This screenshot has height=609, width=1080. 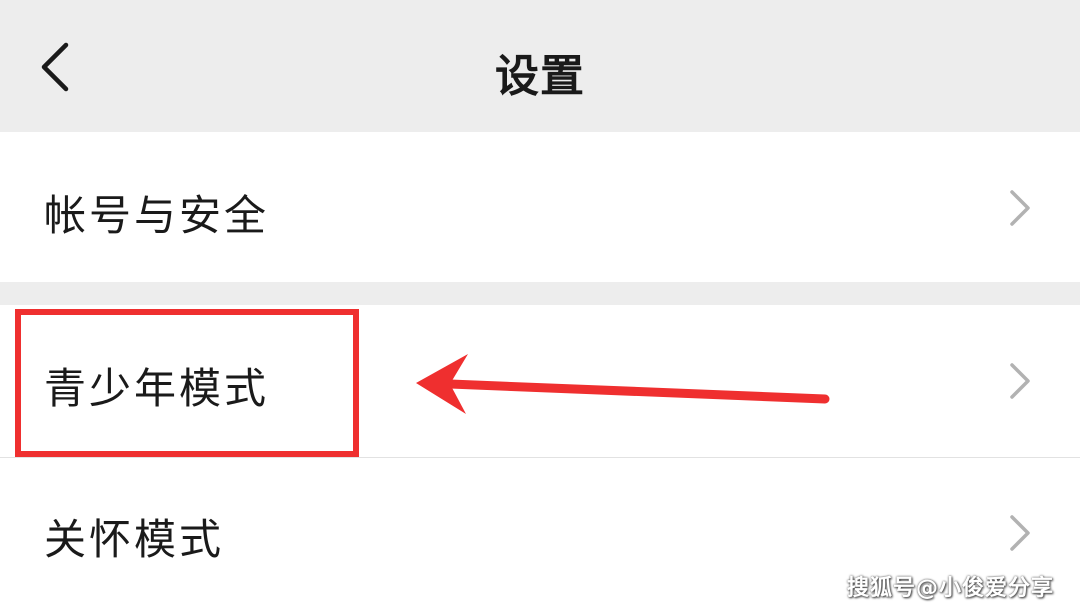 What do you see at coordinates (157, 388) in the screenshot?
I see `settings-item-label: 青少年模式` at bounding box center [157, 388].